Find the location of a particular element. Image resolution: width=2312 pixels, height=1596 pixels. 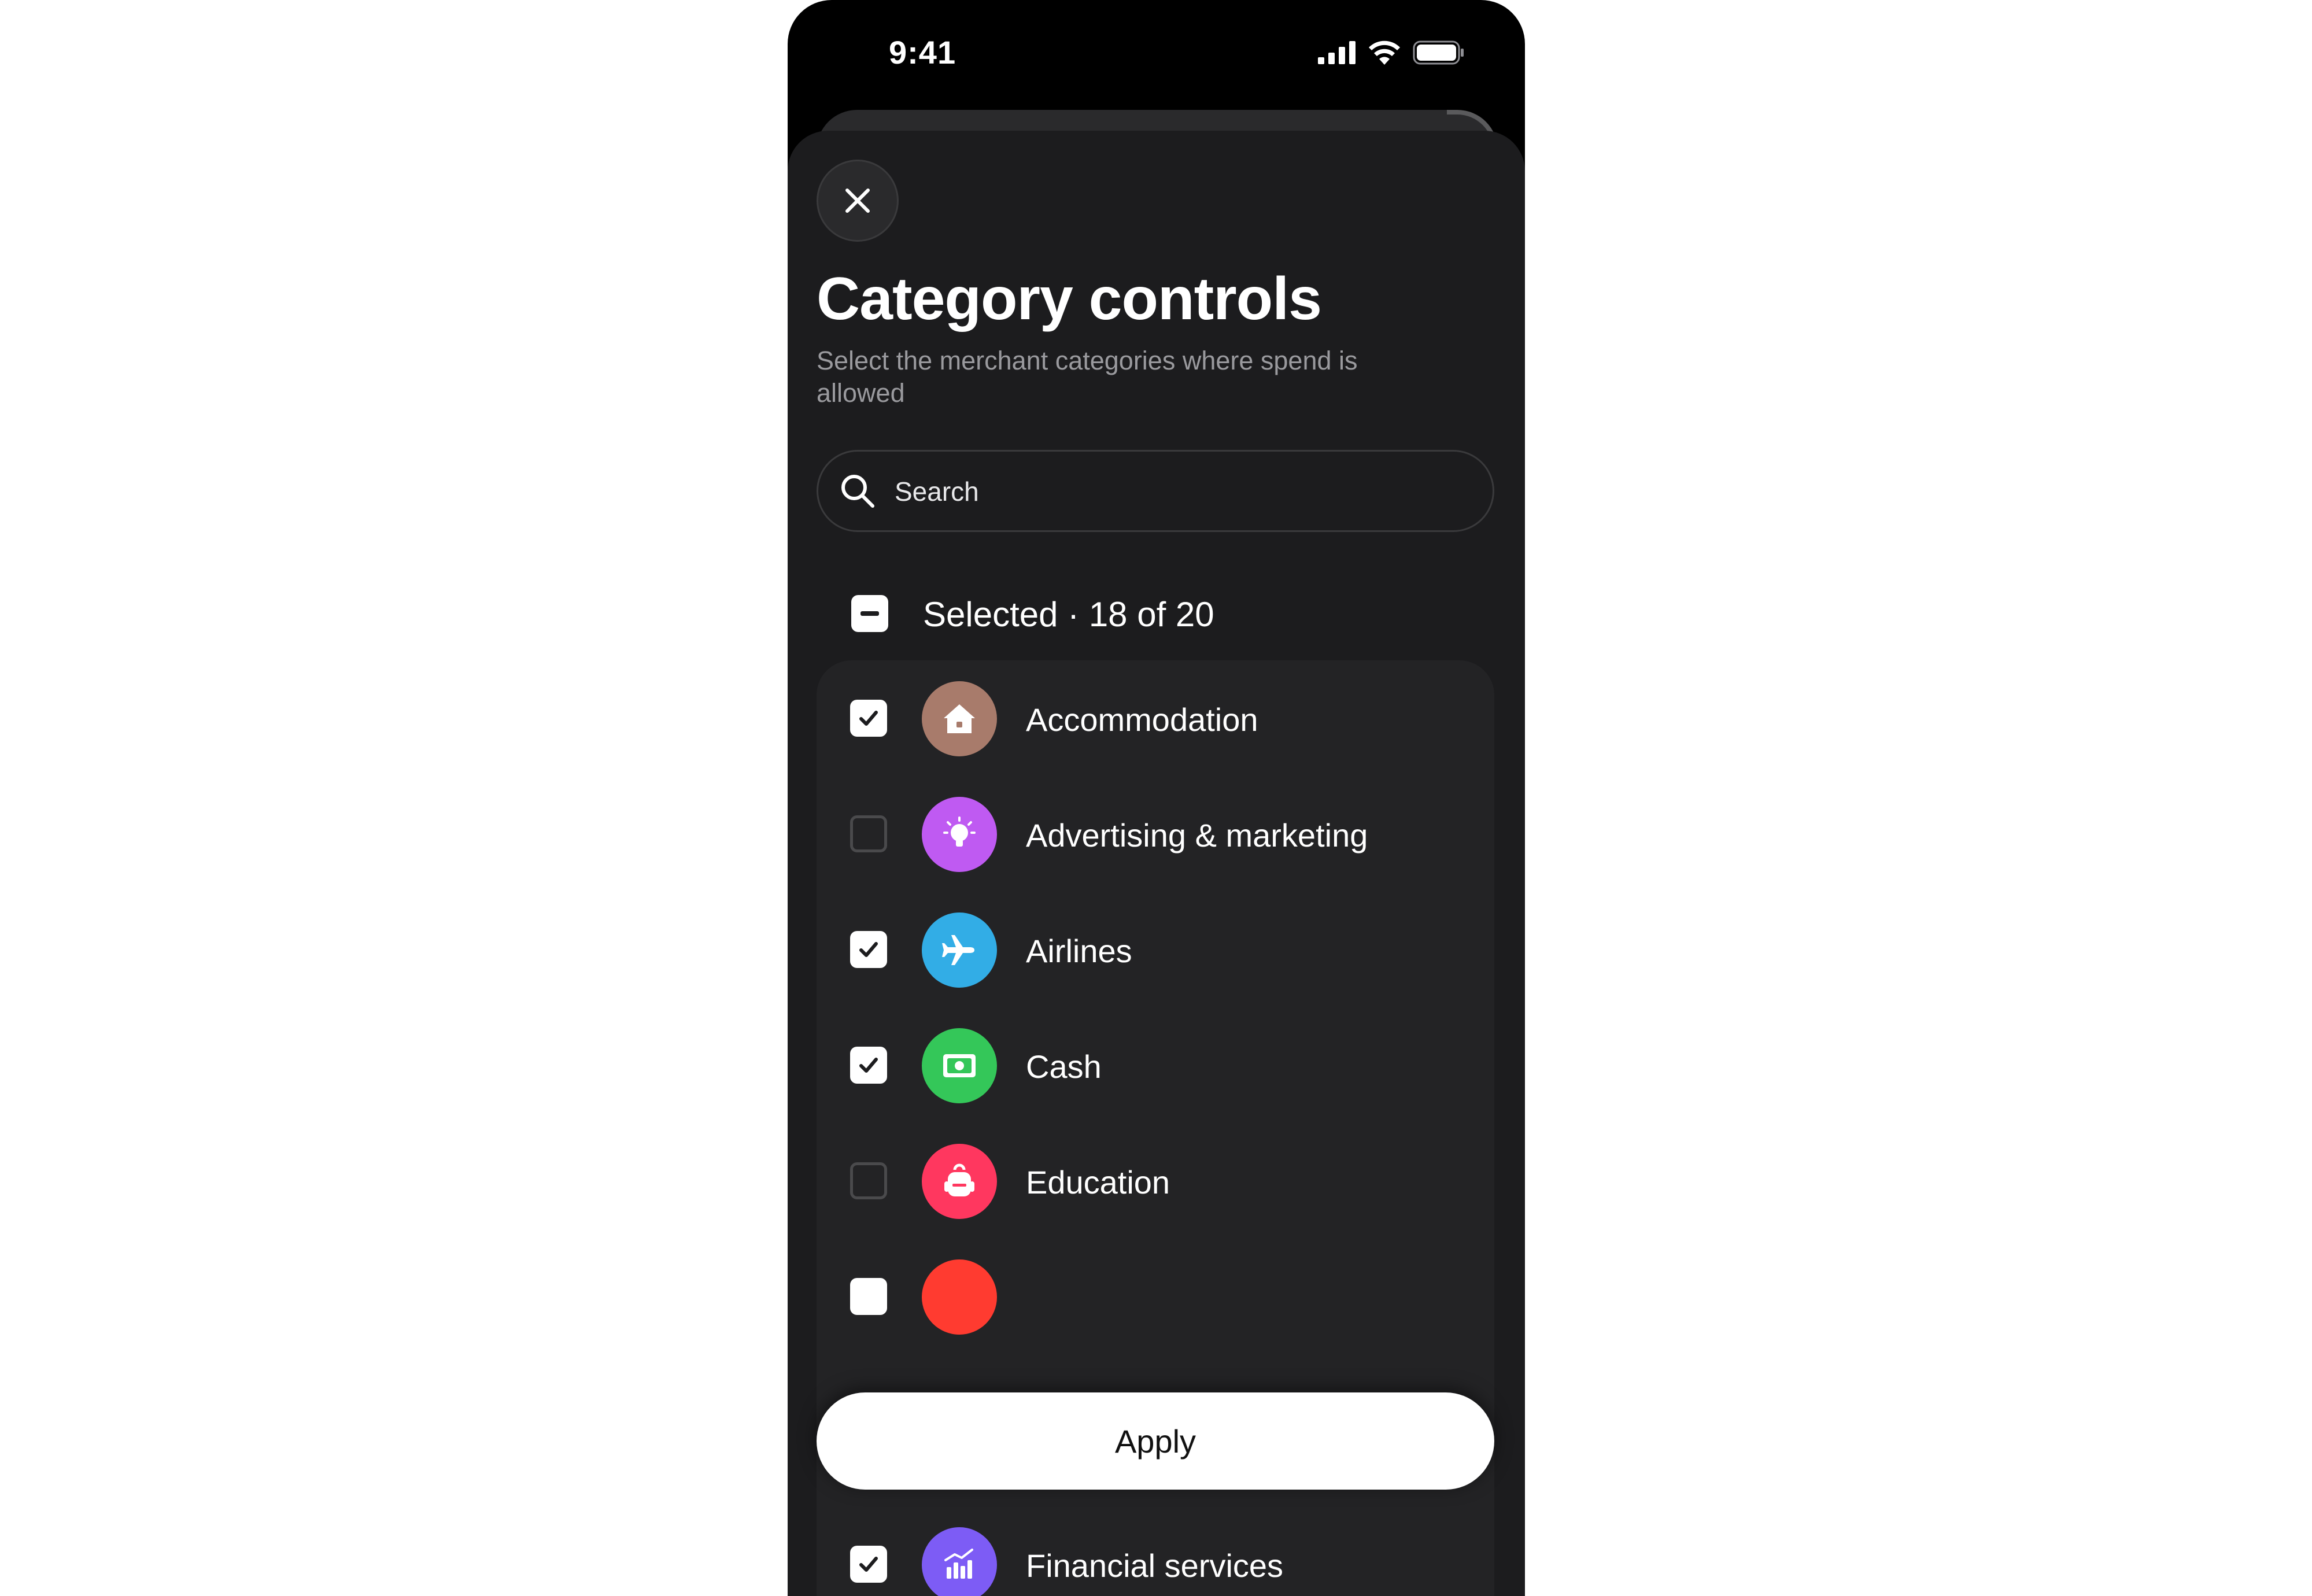

close-button is located at coordinates (858, 201).